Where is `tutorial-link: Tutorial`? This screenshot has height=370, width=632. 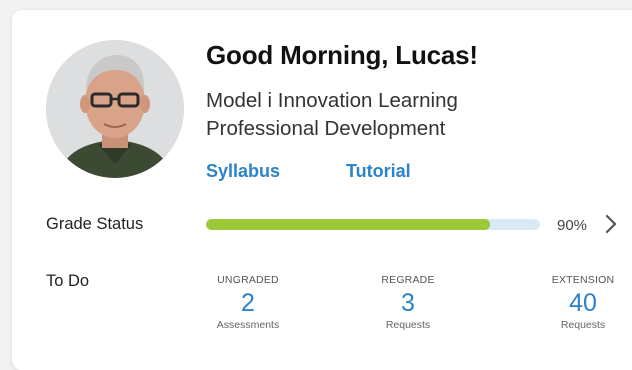
tutorial-link: Tutorial is located at coordinates (378, 171).